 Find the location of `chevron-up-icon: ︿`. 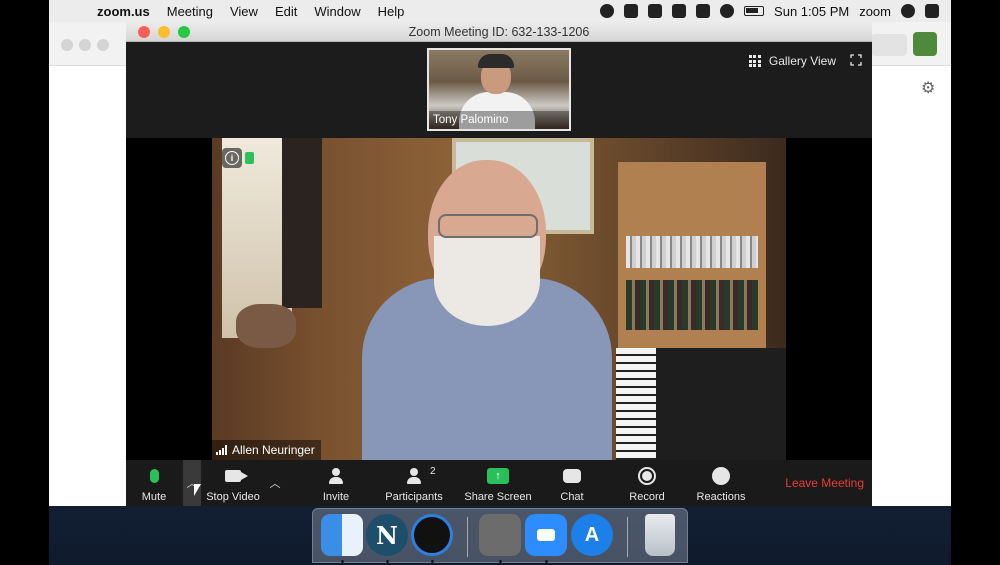

chevron-up-icon: ︿ is located at coordinates (275, 484).